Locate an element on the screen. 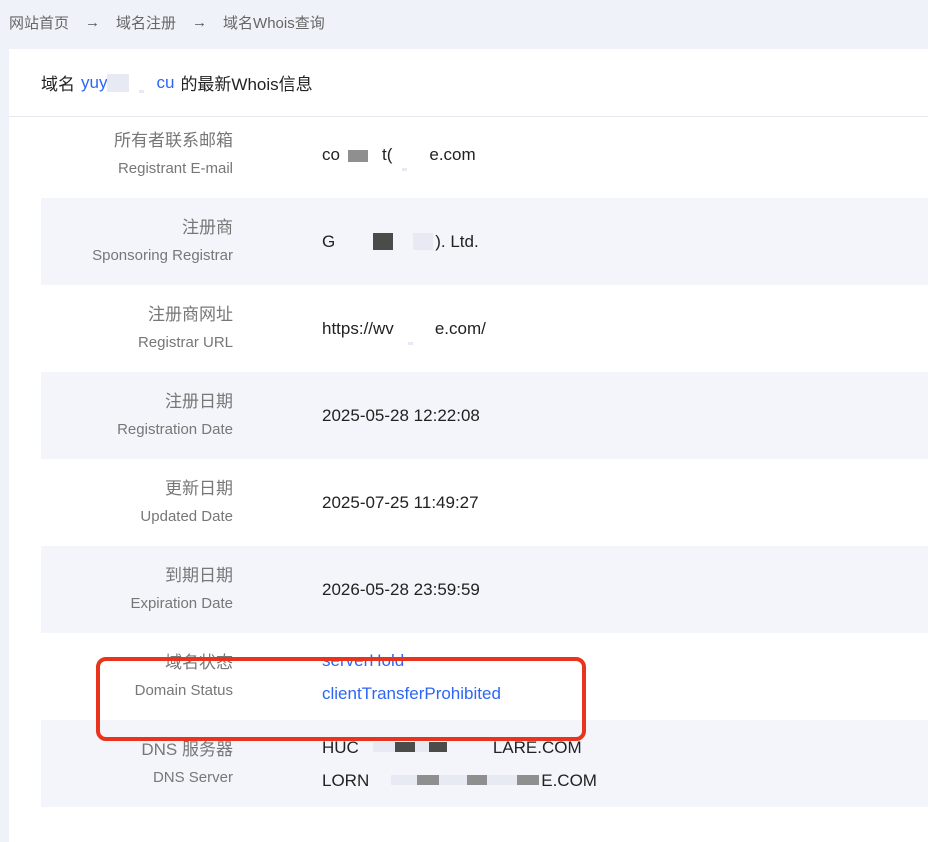  registration-date-value: 2025-05-28 12:22:08 is located at coordinates (401, 415).